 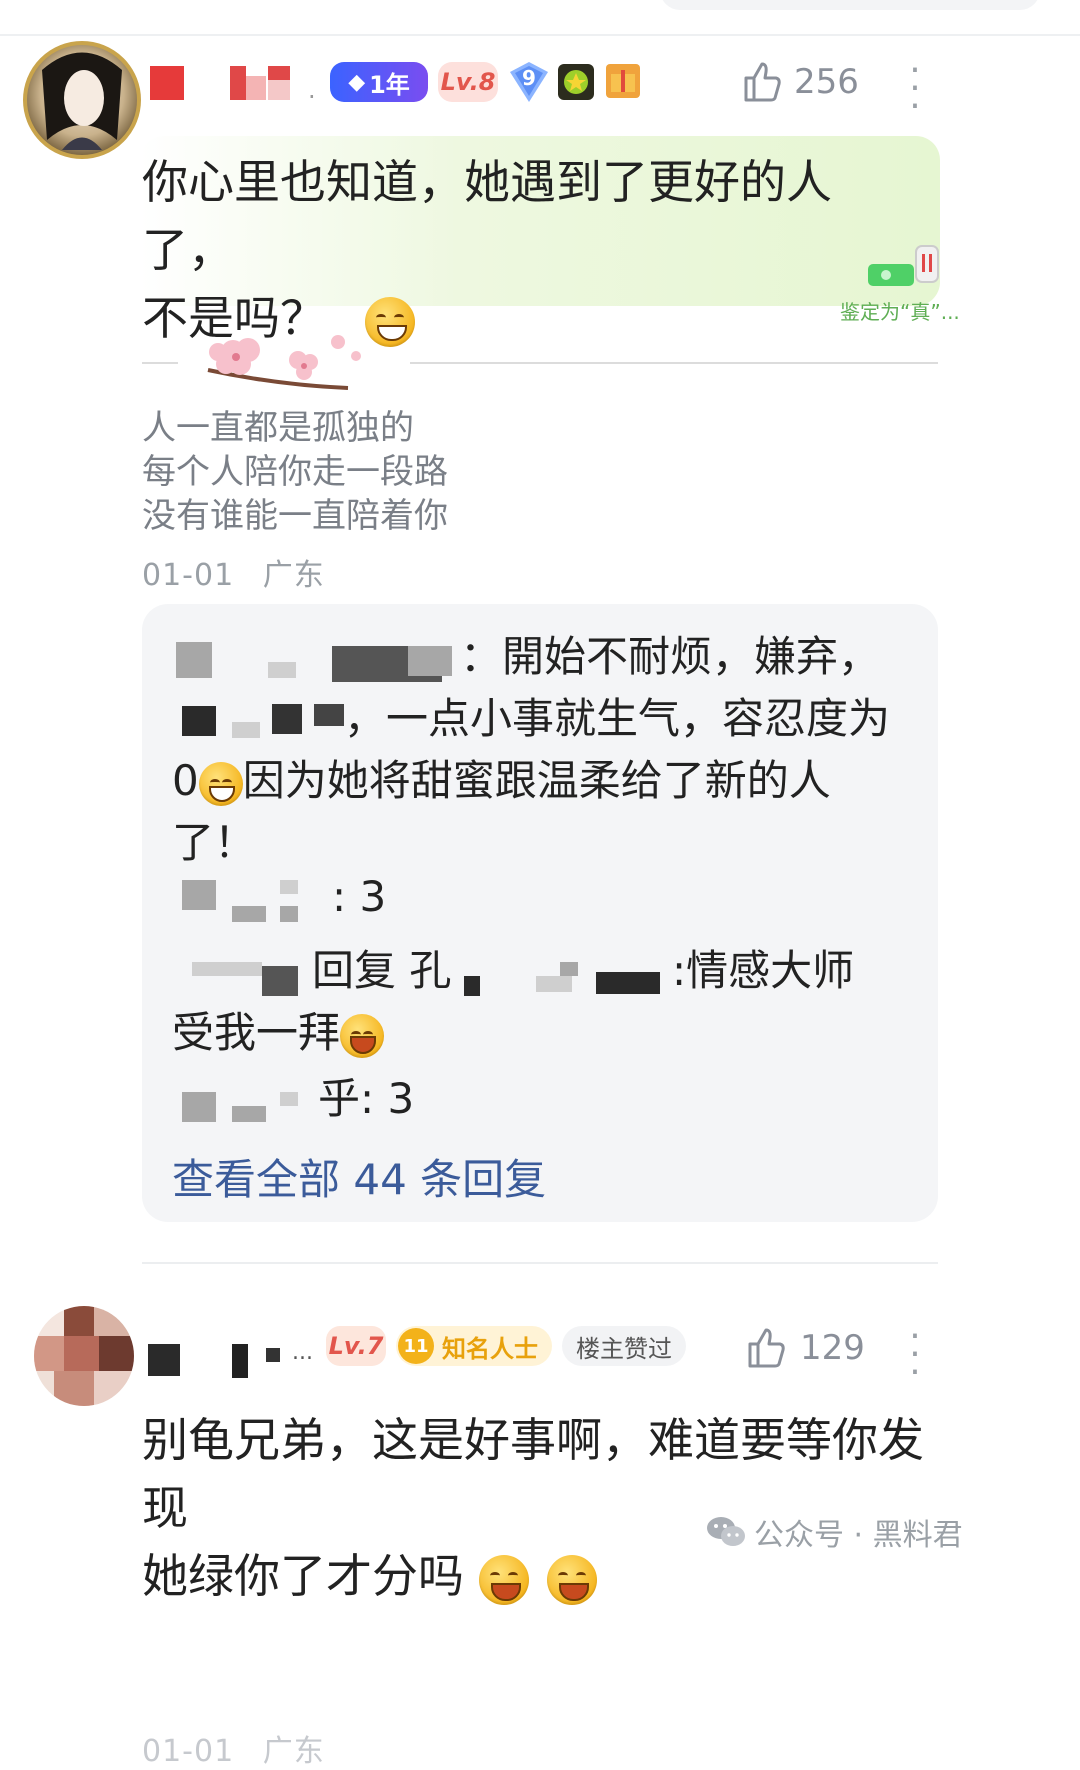 What do you see at coordinates (726, 1531) in the screenshot?
I see `wechat-icon` at bounding box center [726, 1531].